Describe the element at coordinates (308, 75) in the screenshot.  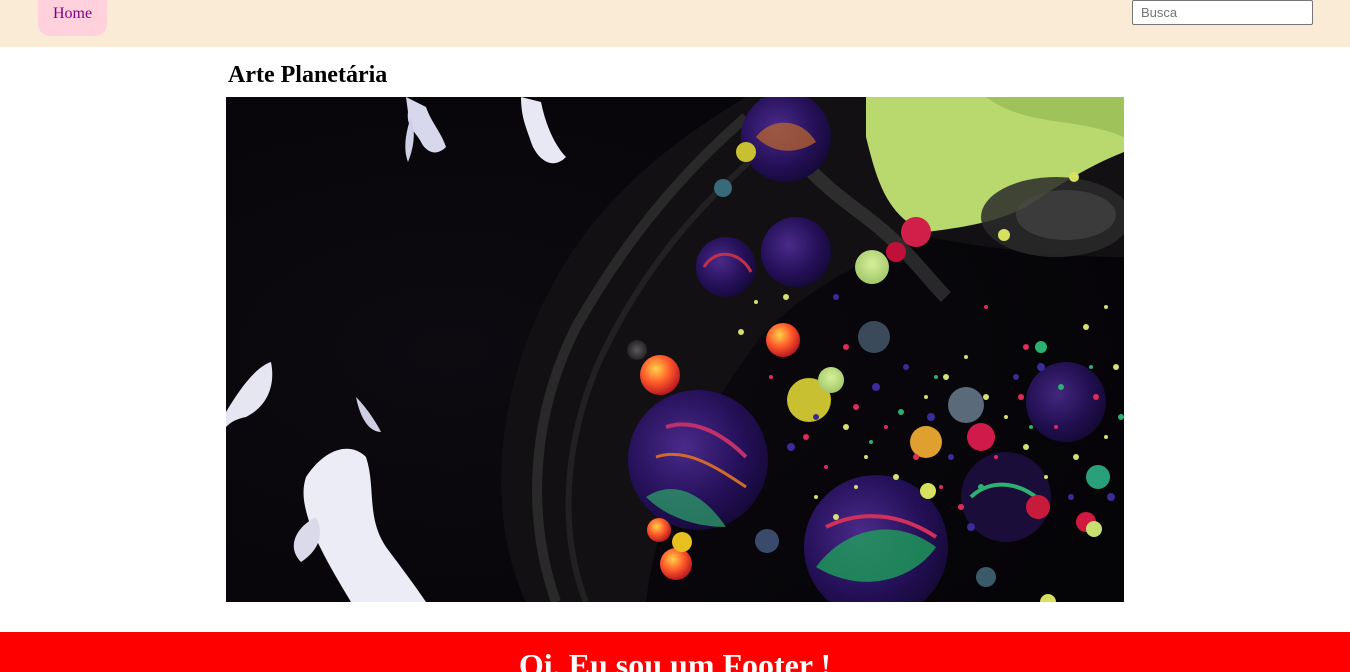
I see `page-title: Arte Planetária` at that location.